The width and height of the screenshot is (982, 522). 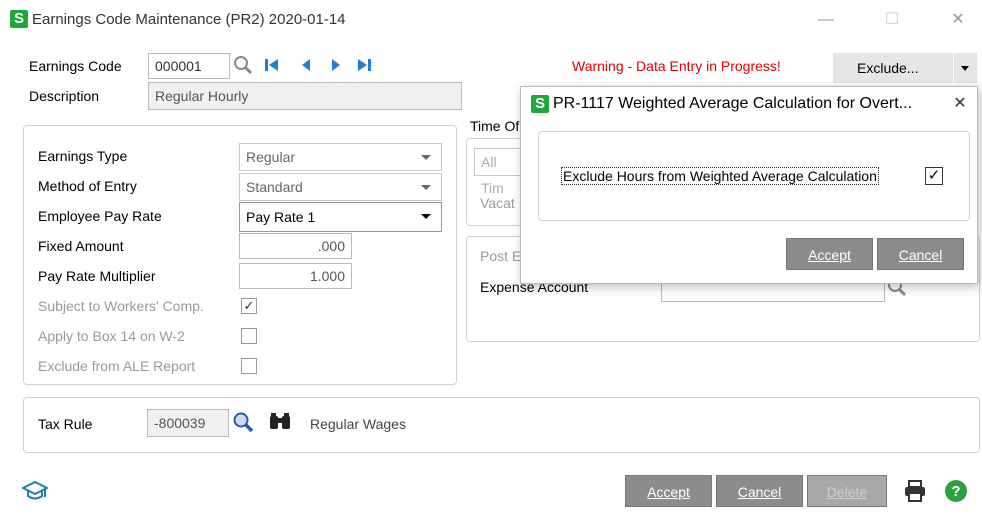 What do you see at coordinates (65, 424) in the screenshot?
I see `tax-rule-label: Tax Rule` at bounding box center [65, 424].